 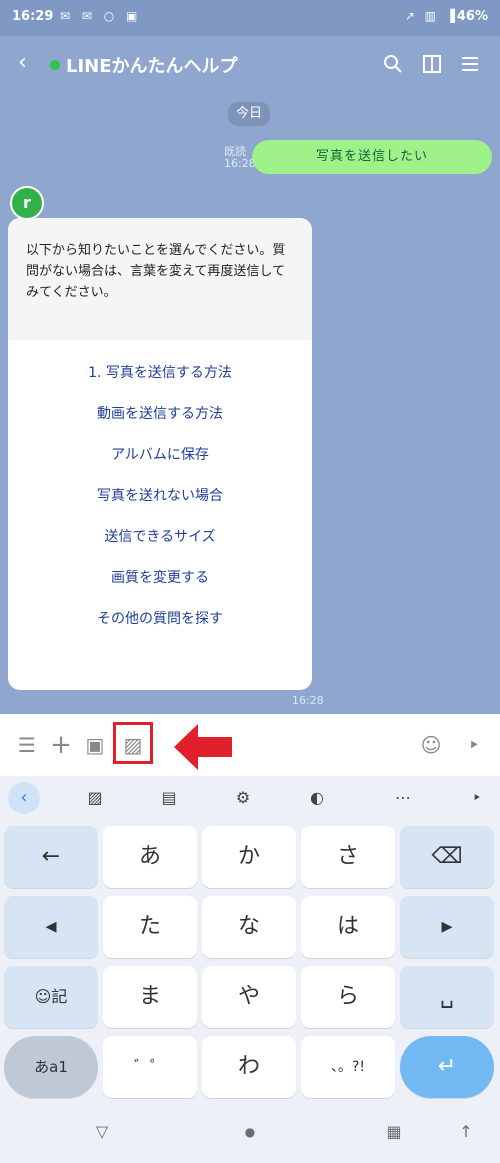 I want to click on navigation-bar: ▽ ● ▦ ↑, so click(x=250, y=1132).